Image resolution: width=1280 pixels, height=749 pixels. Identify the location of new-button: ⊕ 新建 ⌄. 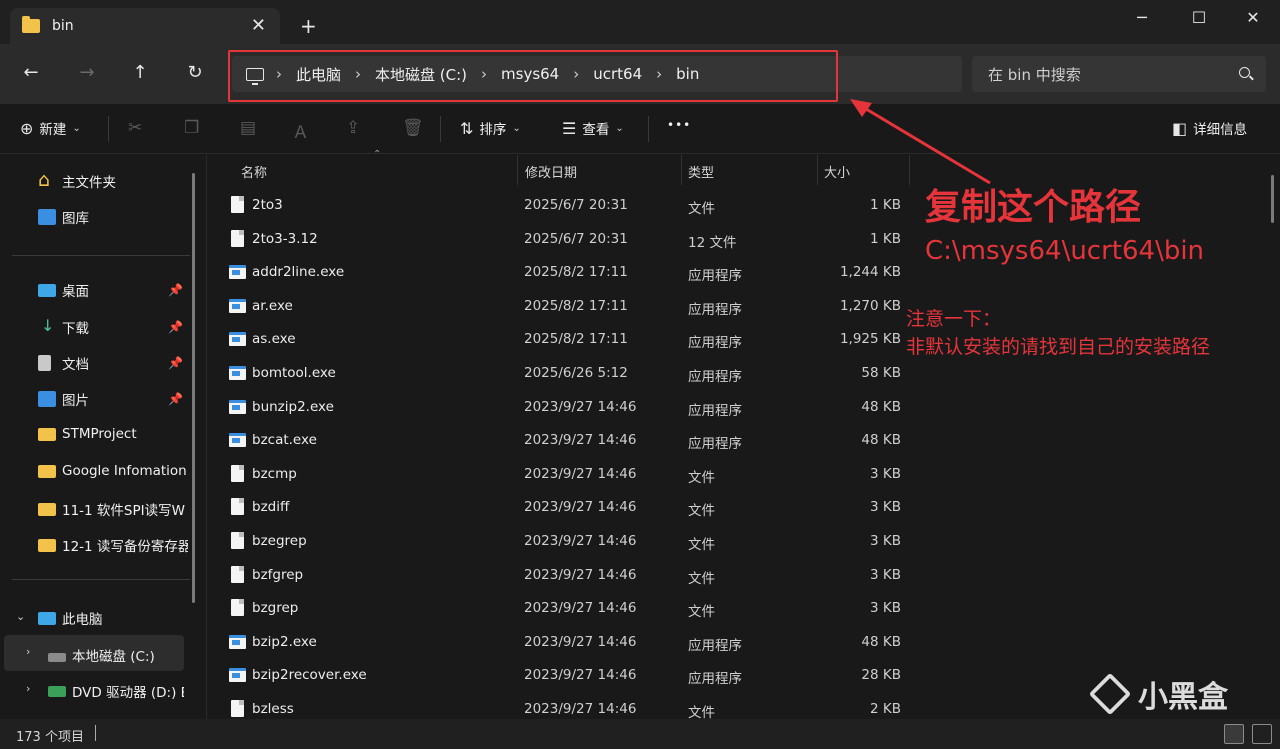
(50, 128).